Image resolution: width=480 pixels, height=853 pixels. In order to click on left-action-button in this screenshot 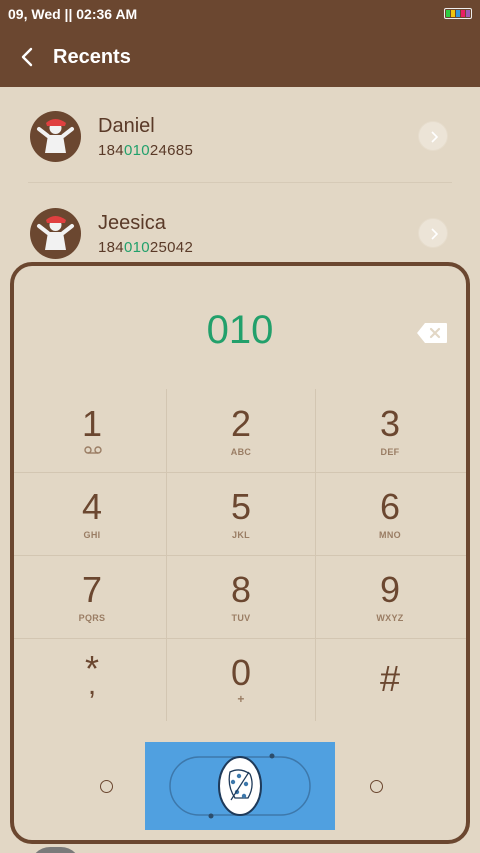, I will do `click(106, 786)`.